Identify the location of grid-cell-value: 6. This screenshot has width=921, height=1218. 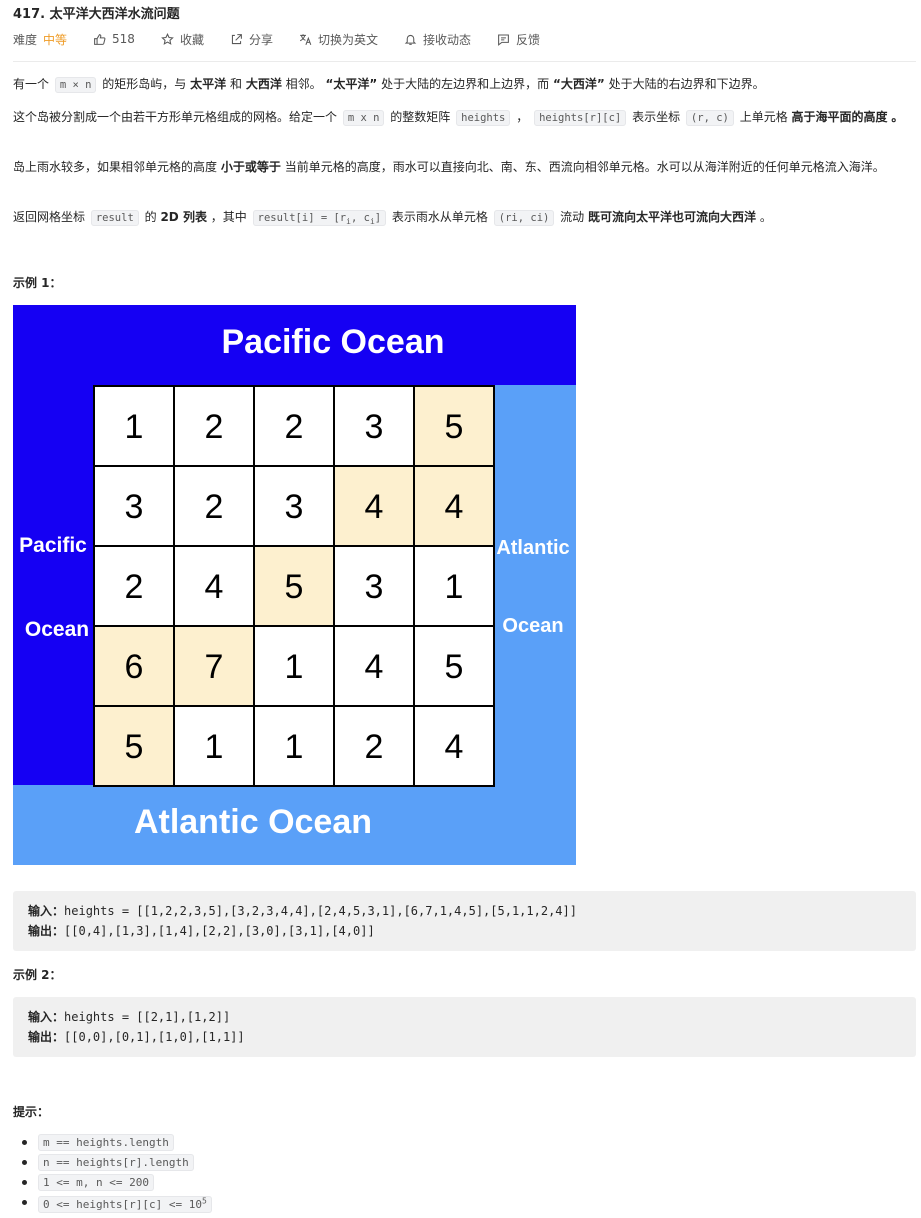
(134, 667).